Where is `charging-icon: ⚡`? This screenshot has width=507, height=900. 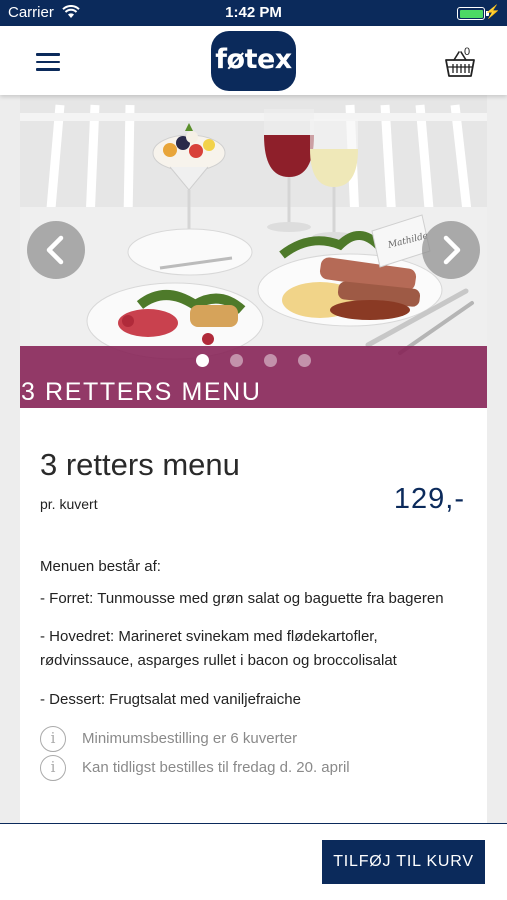 charging-icon: ⚡ is located at coordinates (492, 11).